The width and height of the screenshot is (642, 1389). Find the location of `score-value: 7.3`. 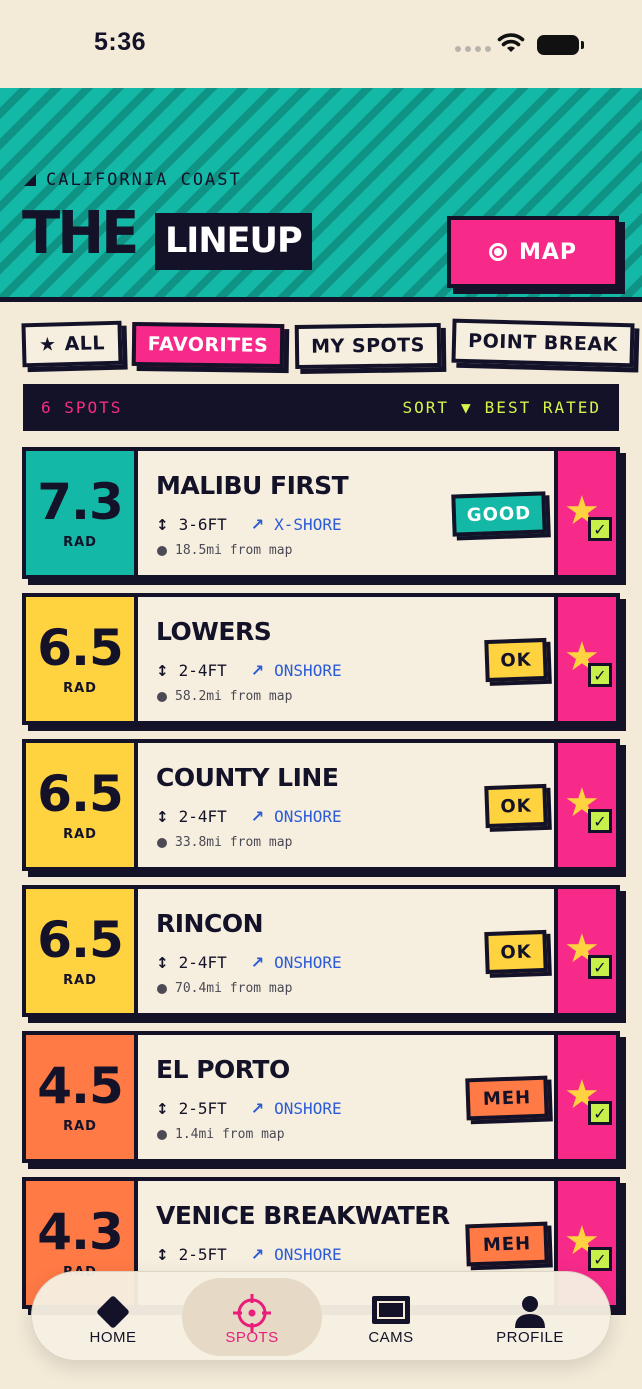

score-value: 7.3 is located at coordinates (80, 501).